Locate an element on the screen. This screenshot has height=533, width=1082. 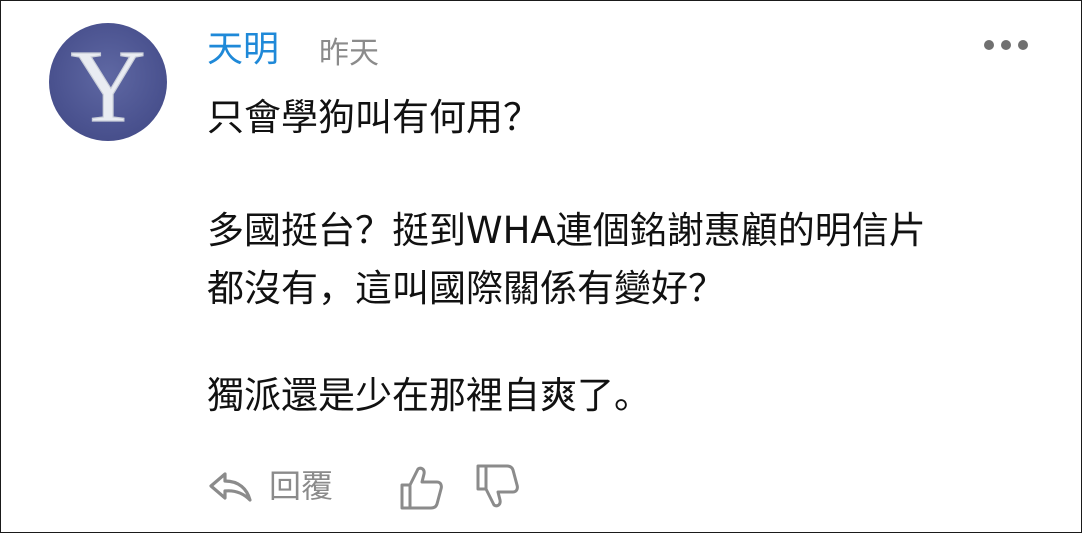
thumbs-up-icon is located at coordinates (421, 488).